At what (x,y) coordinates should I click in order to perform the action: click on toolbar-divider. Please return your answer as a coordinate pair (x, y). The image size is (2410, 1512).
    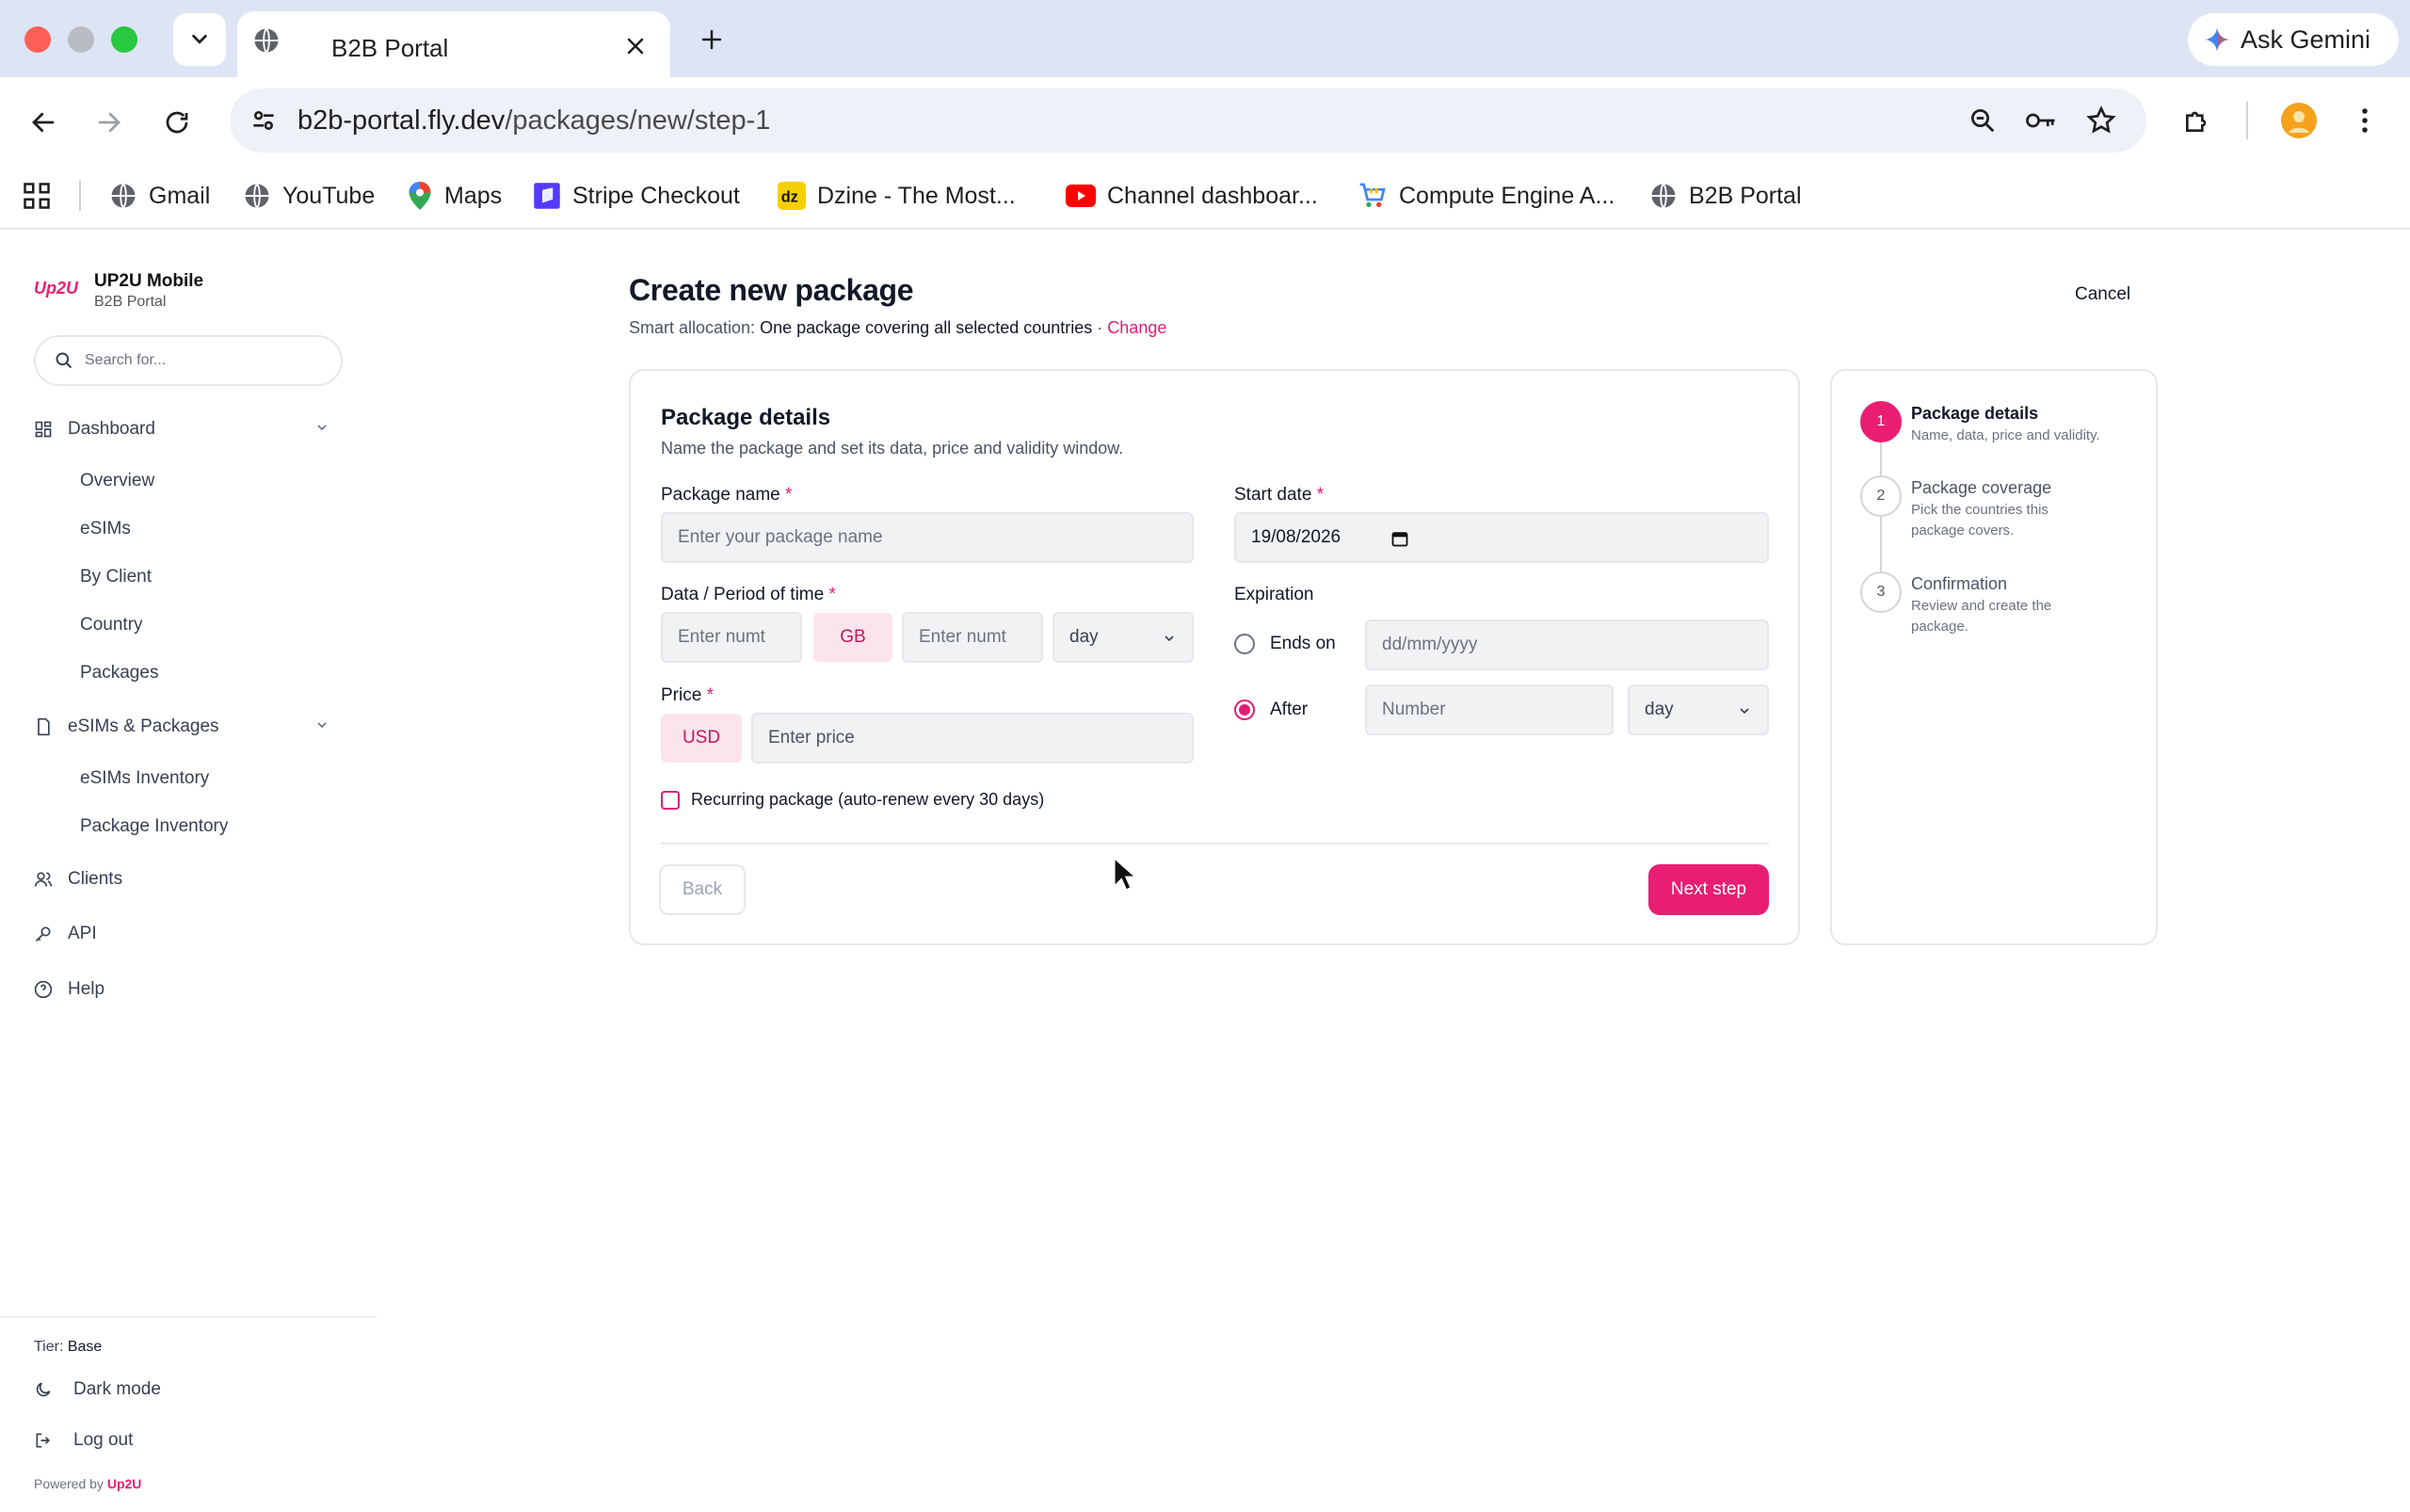
    Looking at the image, I should click on (2247, 120).